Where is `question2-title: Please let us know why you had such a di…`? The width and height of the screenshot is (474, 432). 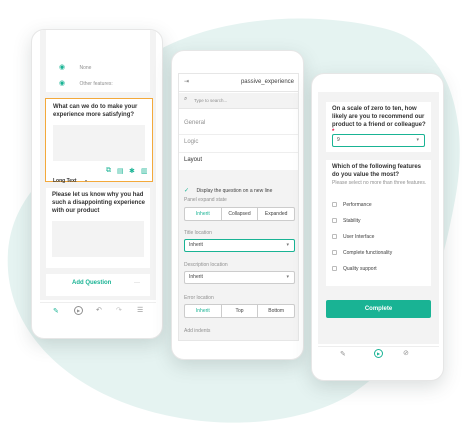 question2-title: Please let us know why you had such a di… is located at coordinates (99, 203).